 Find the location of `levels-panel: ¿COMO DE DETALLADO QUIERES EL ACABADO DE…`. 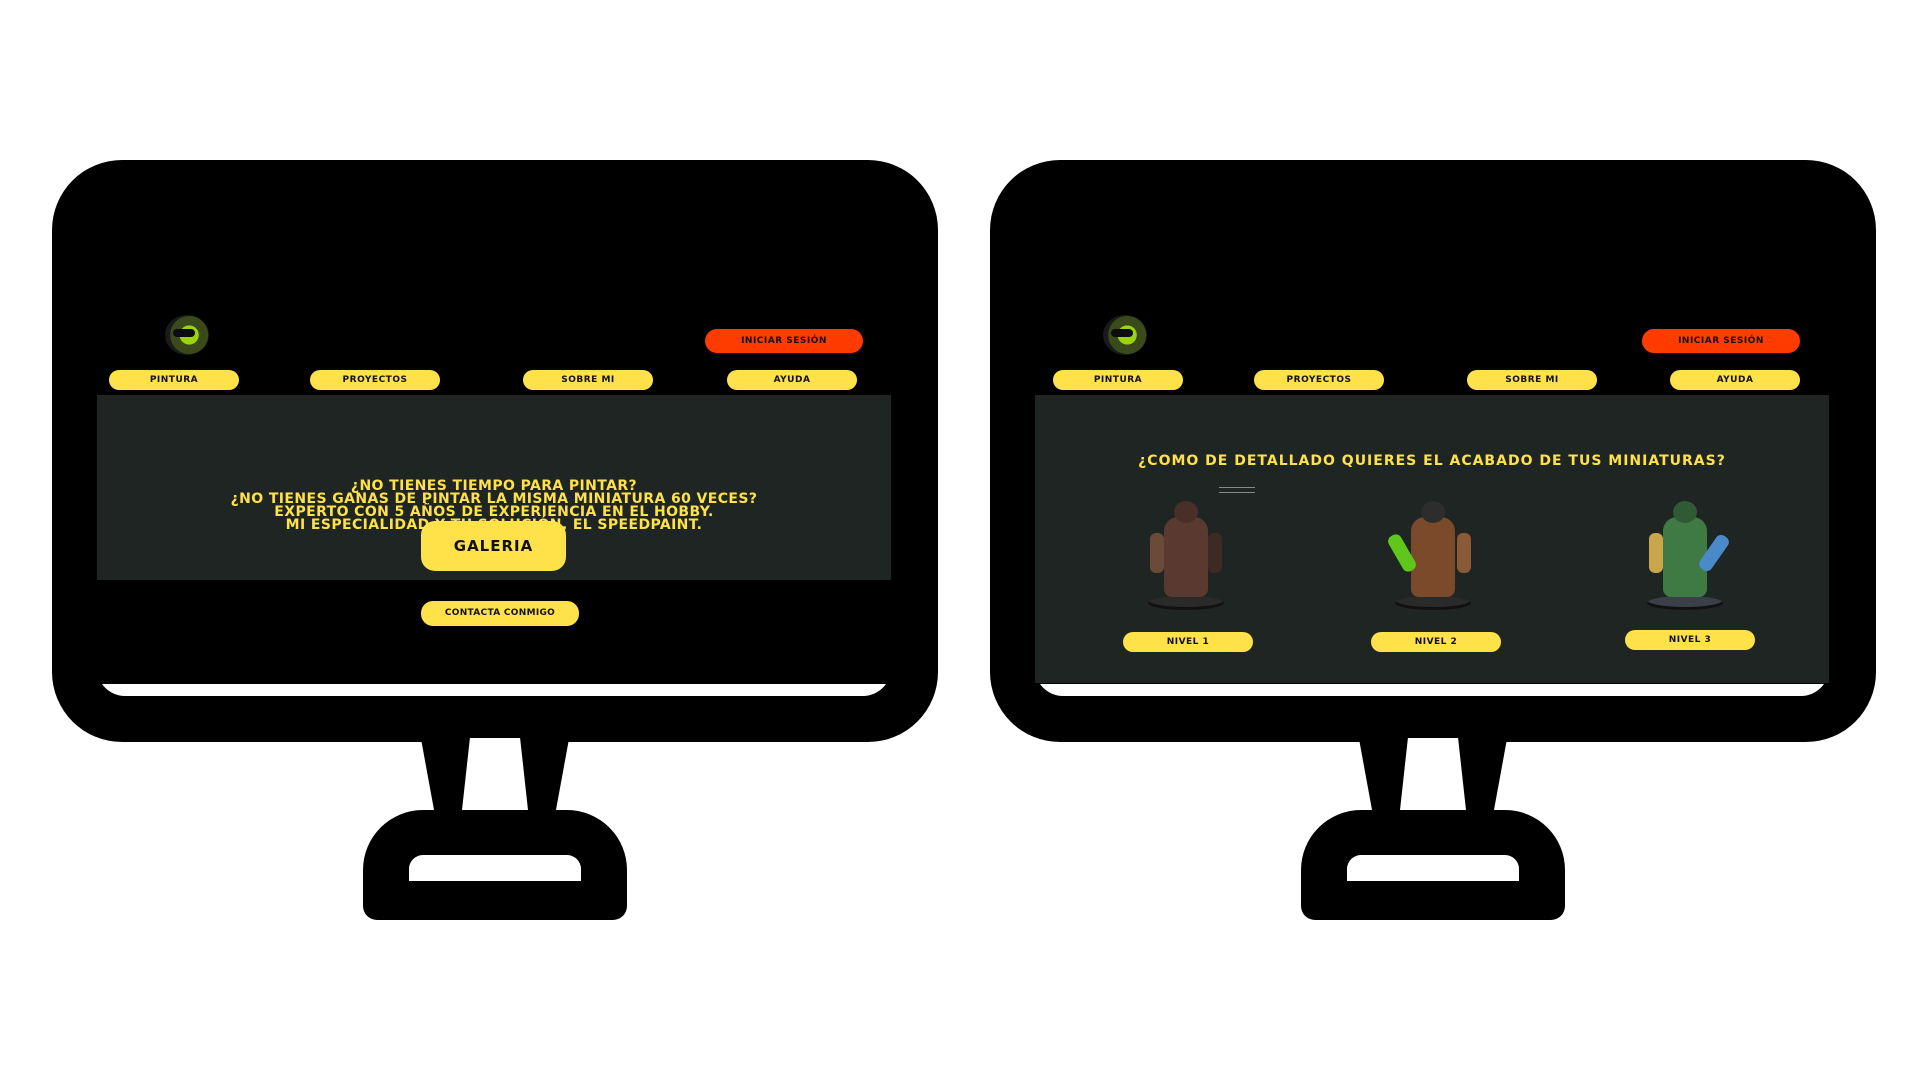

levels-panel: ¿COMO DE DETALLADO QUIERES EL ACABADO DE… is located at coordinates (1432, 539).